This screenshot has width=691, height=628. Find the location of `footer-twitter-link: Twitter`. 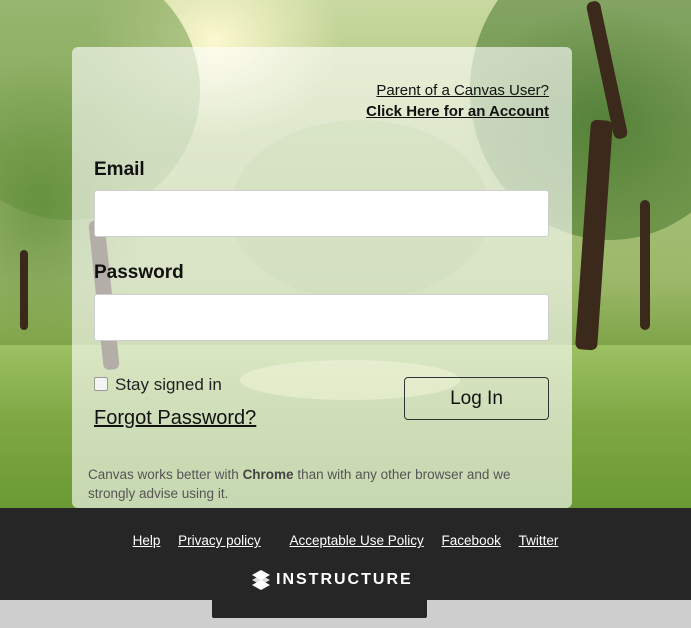

footer-twitter-link: Twitter is located at coordinates (539, 540).